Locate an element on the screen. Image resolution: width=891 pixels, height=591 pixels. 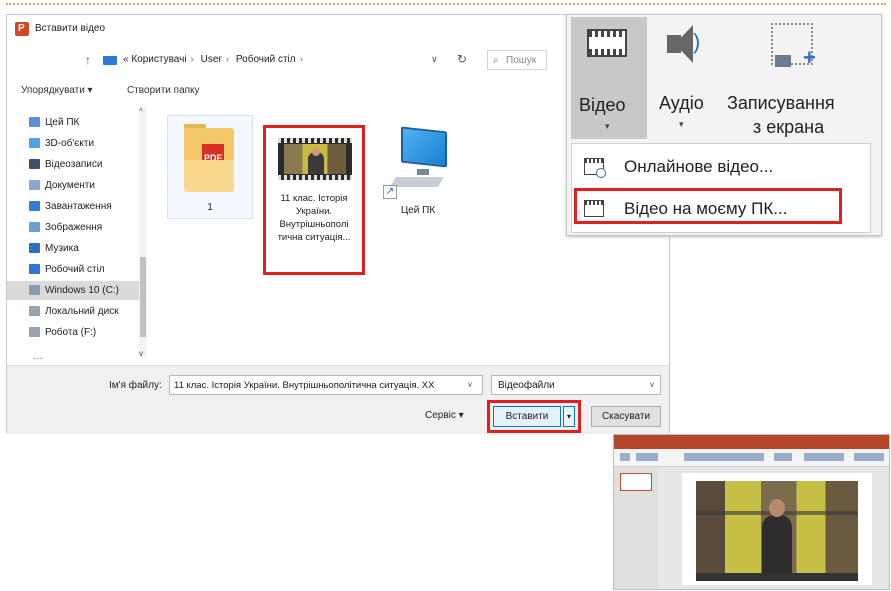
sidebar-item-label: Робота (F:) is located at coordinates (71, 332).